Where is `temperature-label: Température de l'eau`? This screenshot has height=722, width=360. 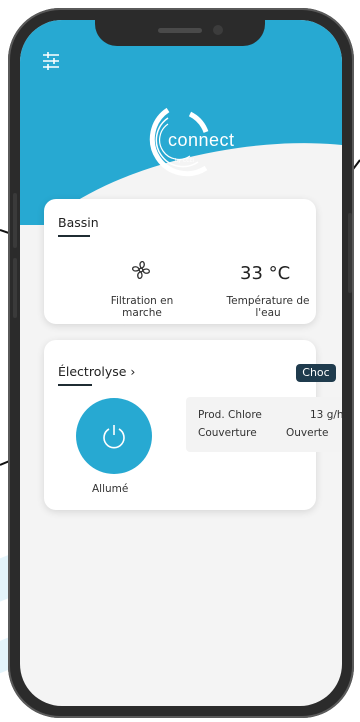
temperature-label: Température de l'eau is located at coordinates (268, 307).